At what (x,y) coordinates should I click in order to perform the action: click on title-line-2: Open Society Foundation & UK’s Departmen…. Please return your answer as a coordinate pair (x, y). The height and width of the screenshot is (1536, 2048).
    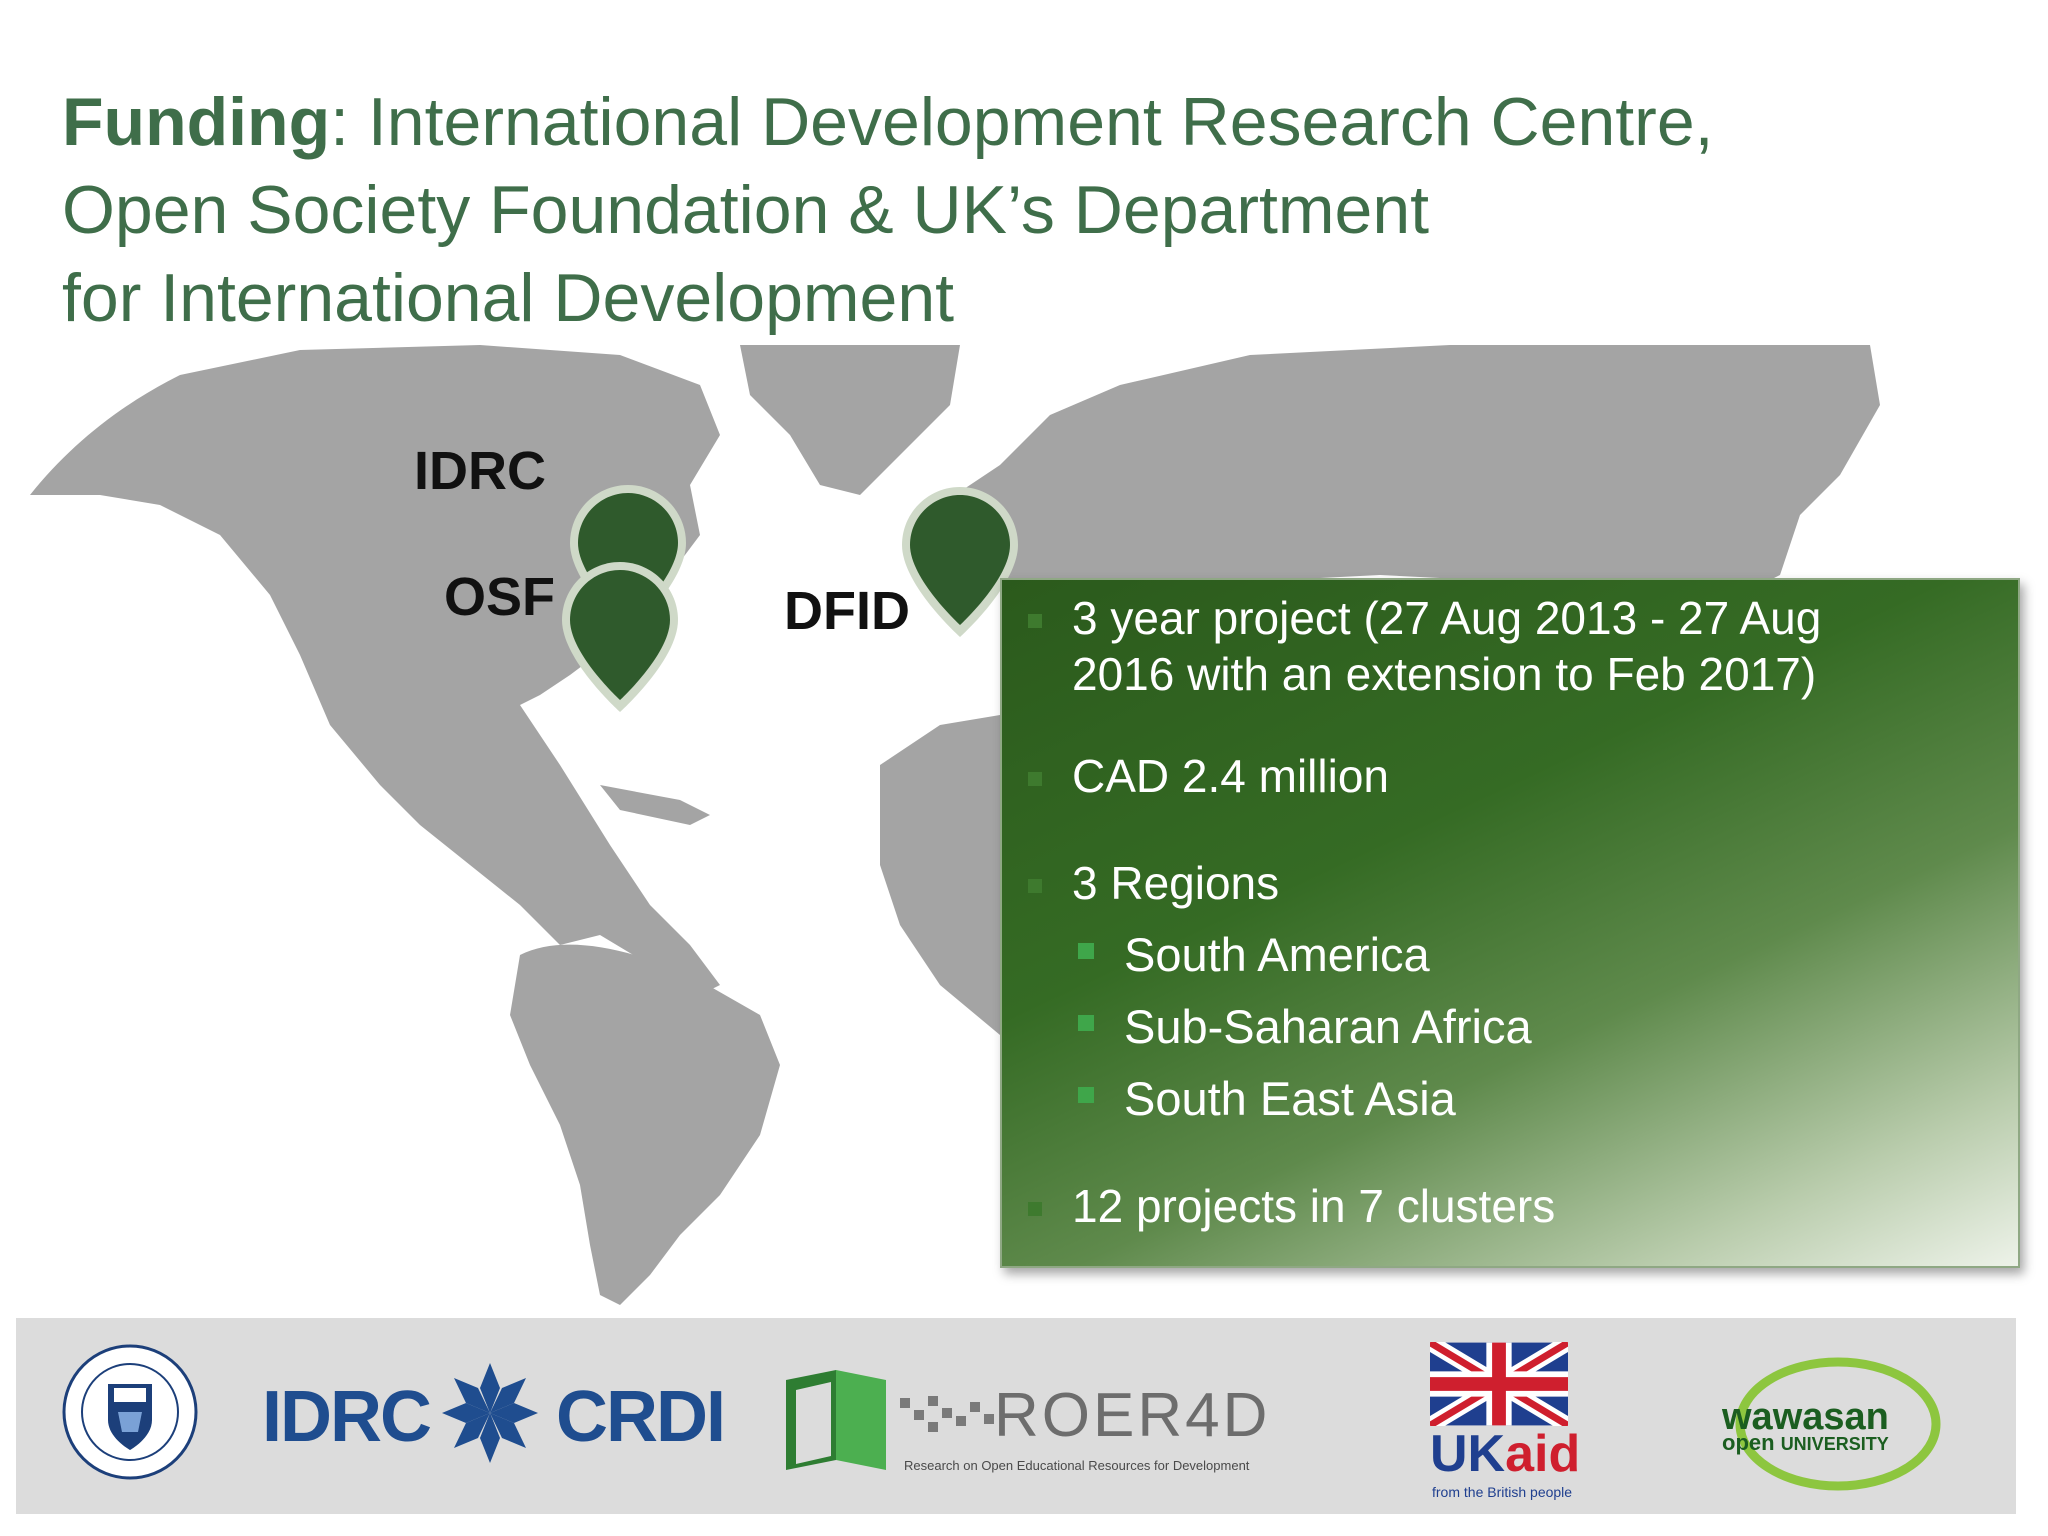
    Looking at the image, I should click on (746, 210).